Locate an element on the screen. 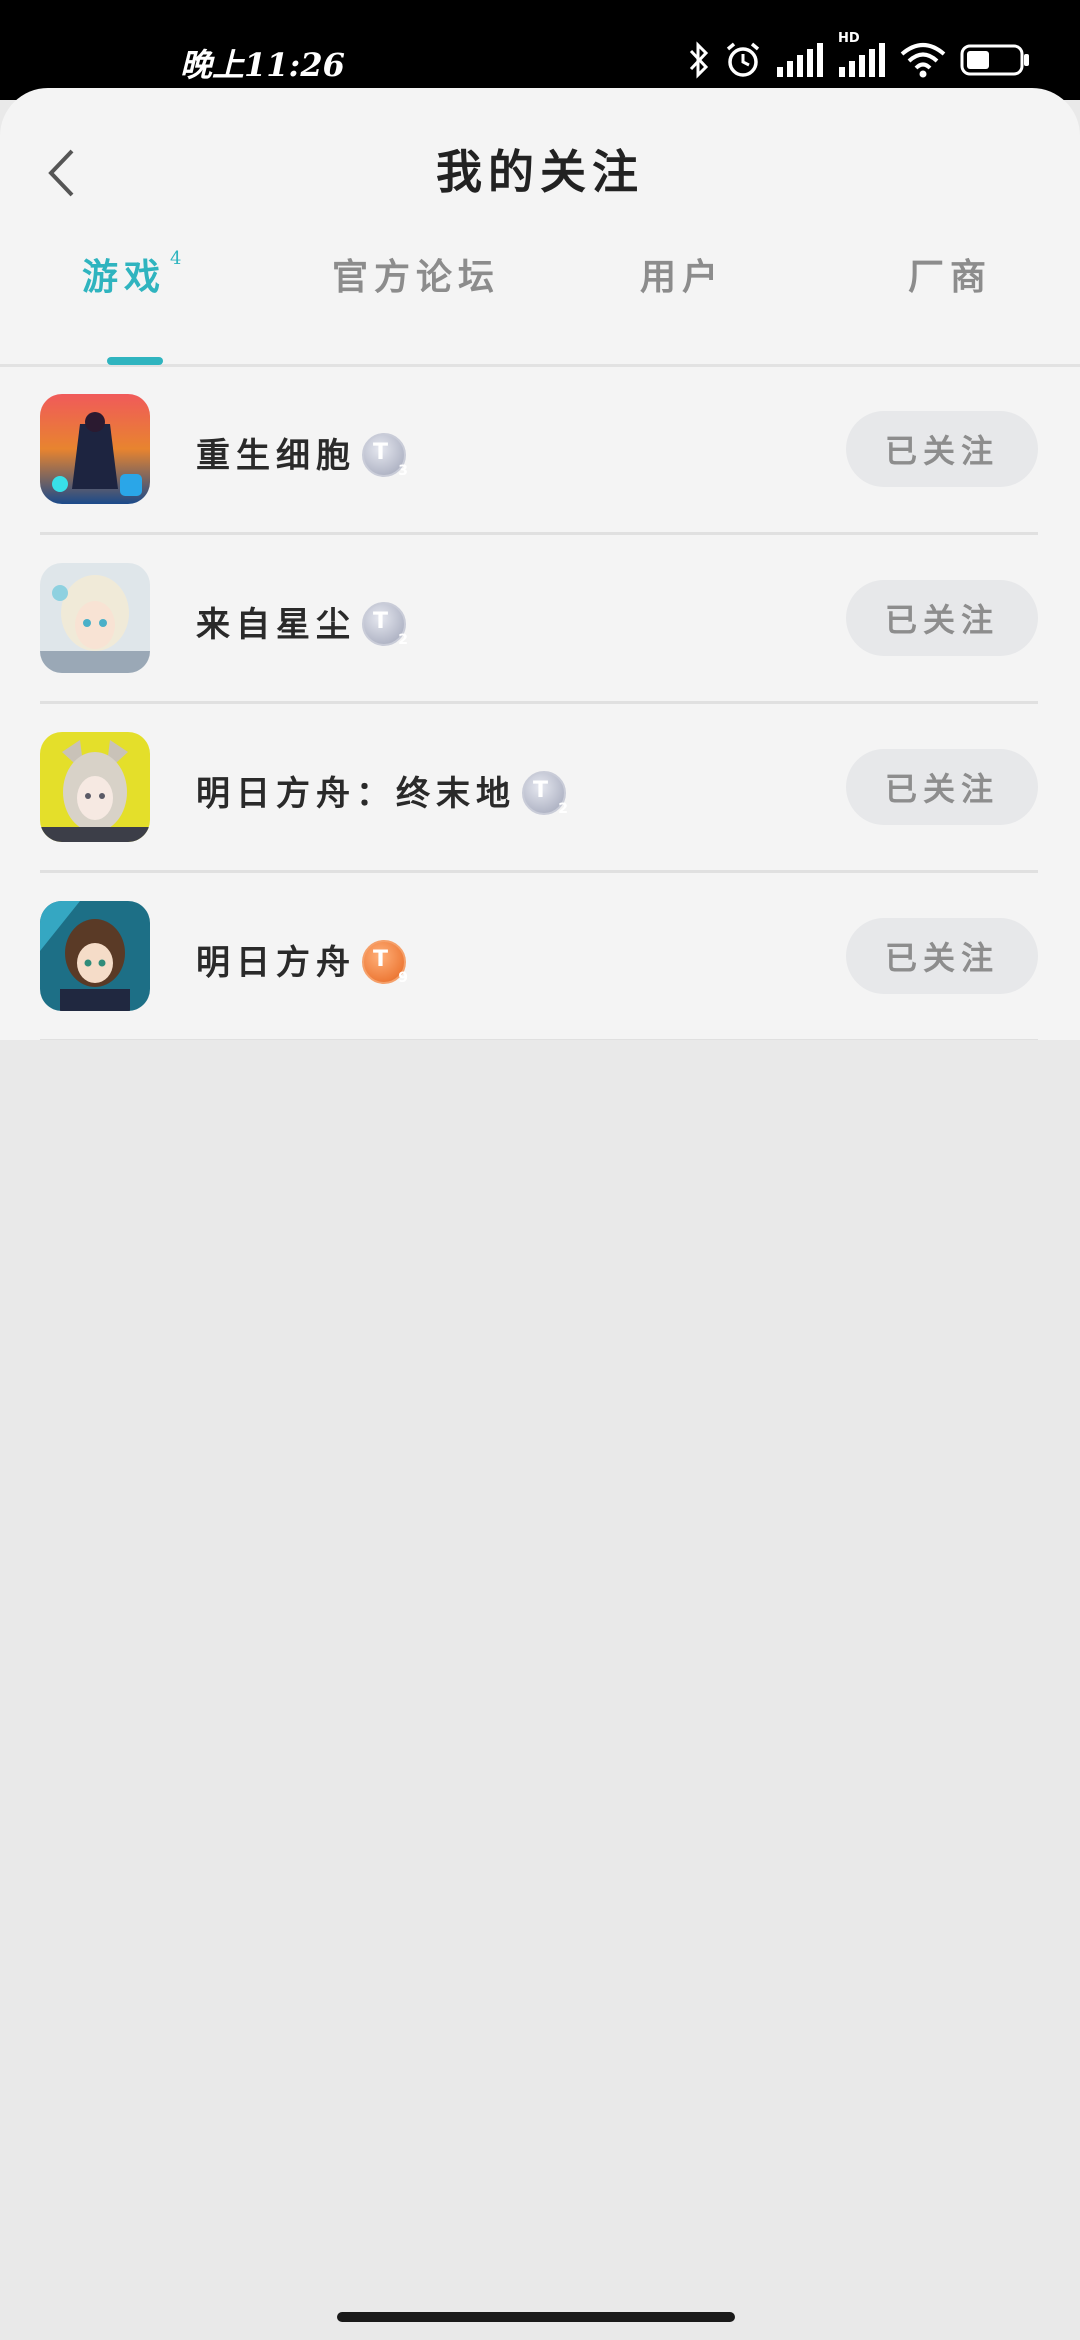 The height and width of the screenshot is (2340, 1080). status-time: 晚上11:26 is located at coordinates (262, 65).